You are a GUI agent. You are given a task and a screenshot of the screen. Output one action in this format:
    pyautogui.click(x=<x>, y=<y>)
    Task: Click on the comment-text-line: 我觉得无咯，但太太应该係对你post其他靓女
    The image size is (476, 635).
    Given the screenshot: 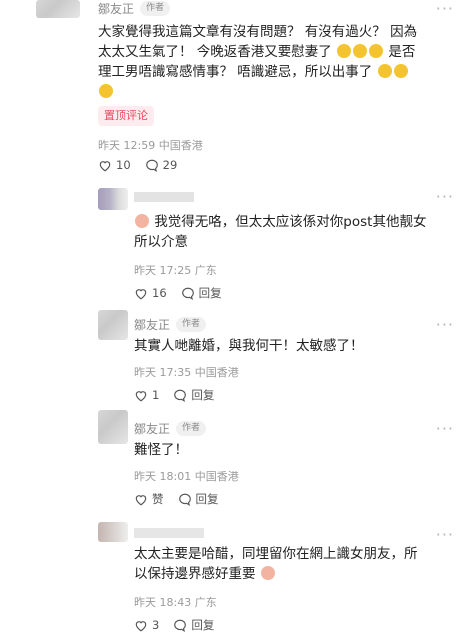 What is the action you would take?
    pyautogui.click(x=284, y=222)
    